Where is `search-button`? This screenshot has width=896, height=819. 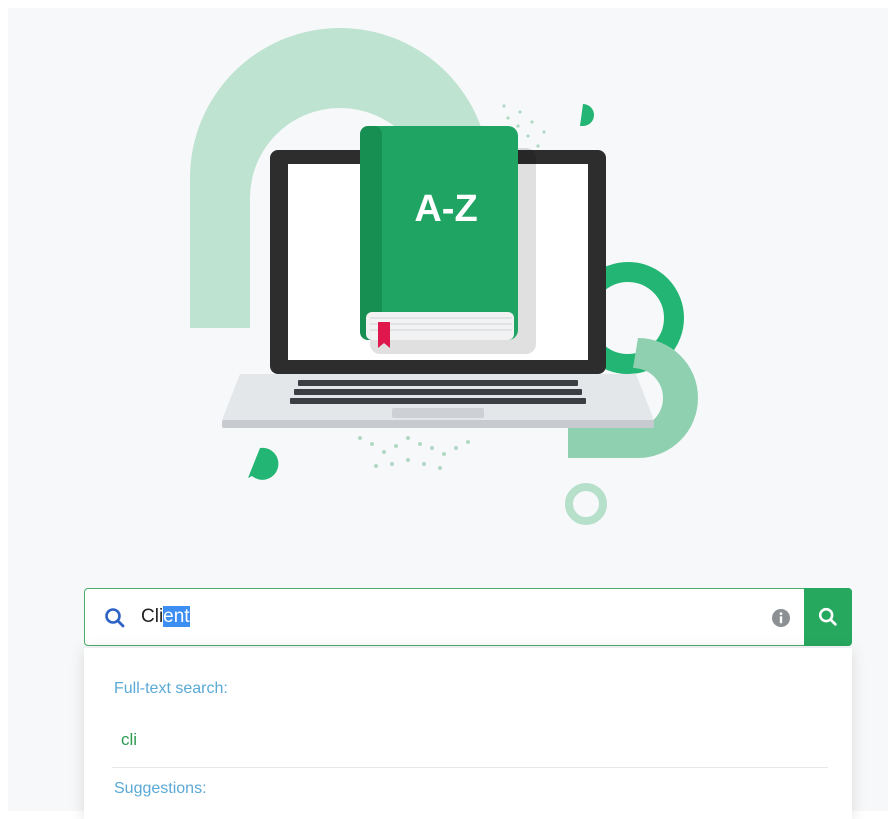
search-button is located at coordinates (828, 617).